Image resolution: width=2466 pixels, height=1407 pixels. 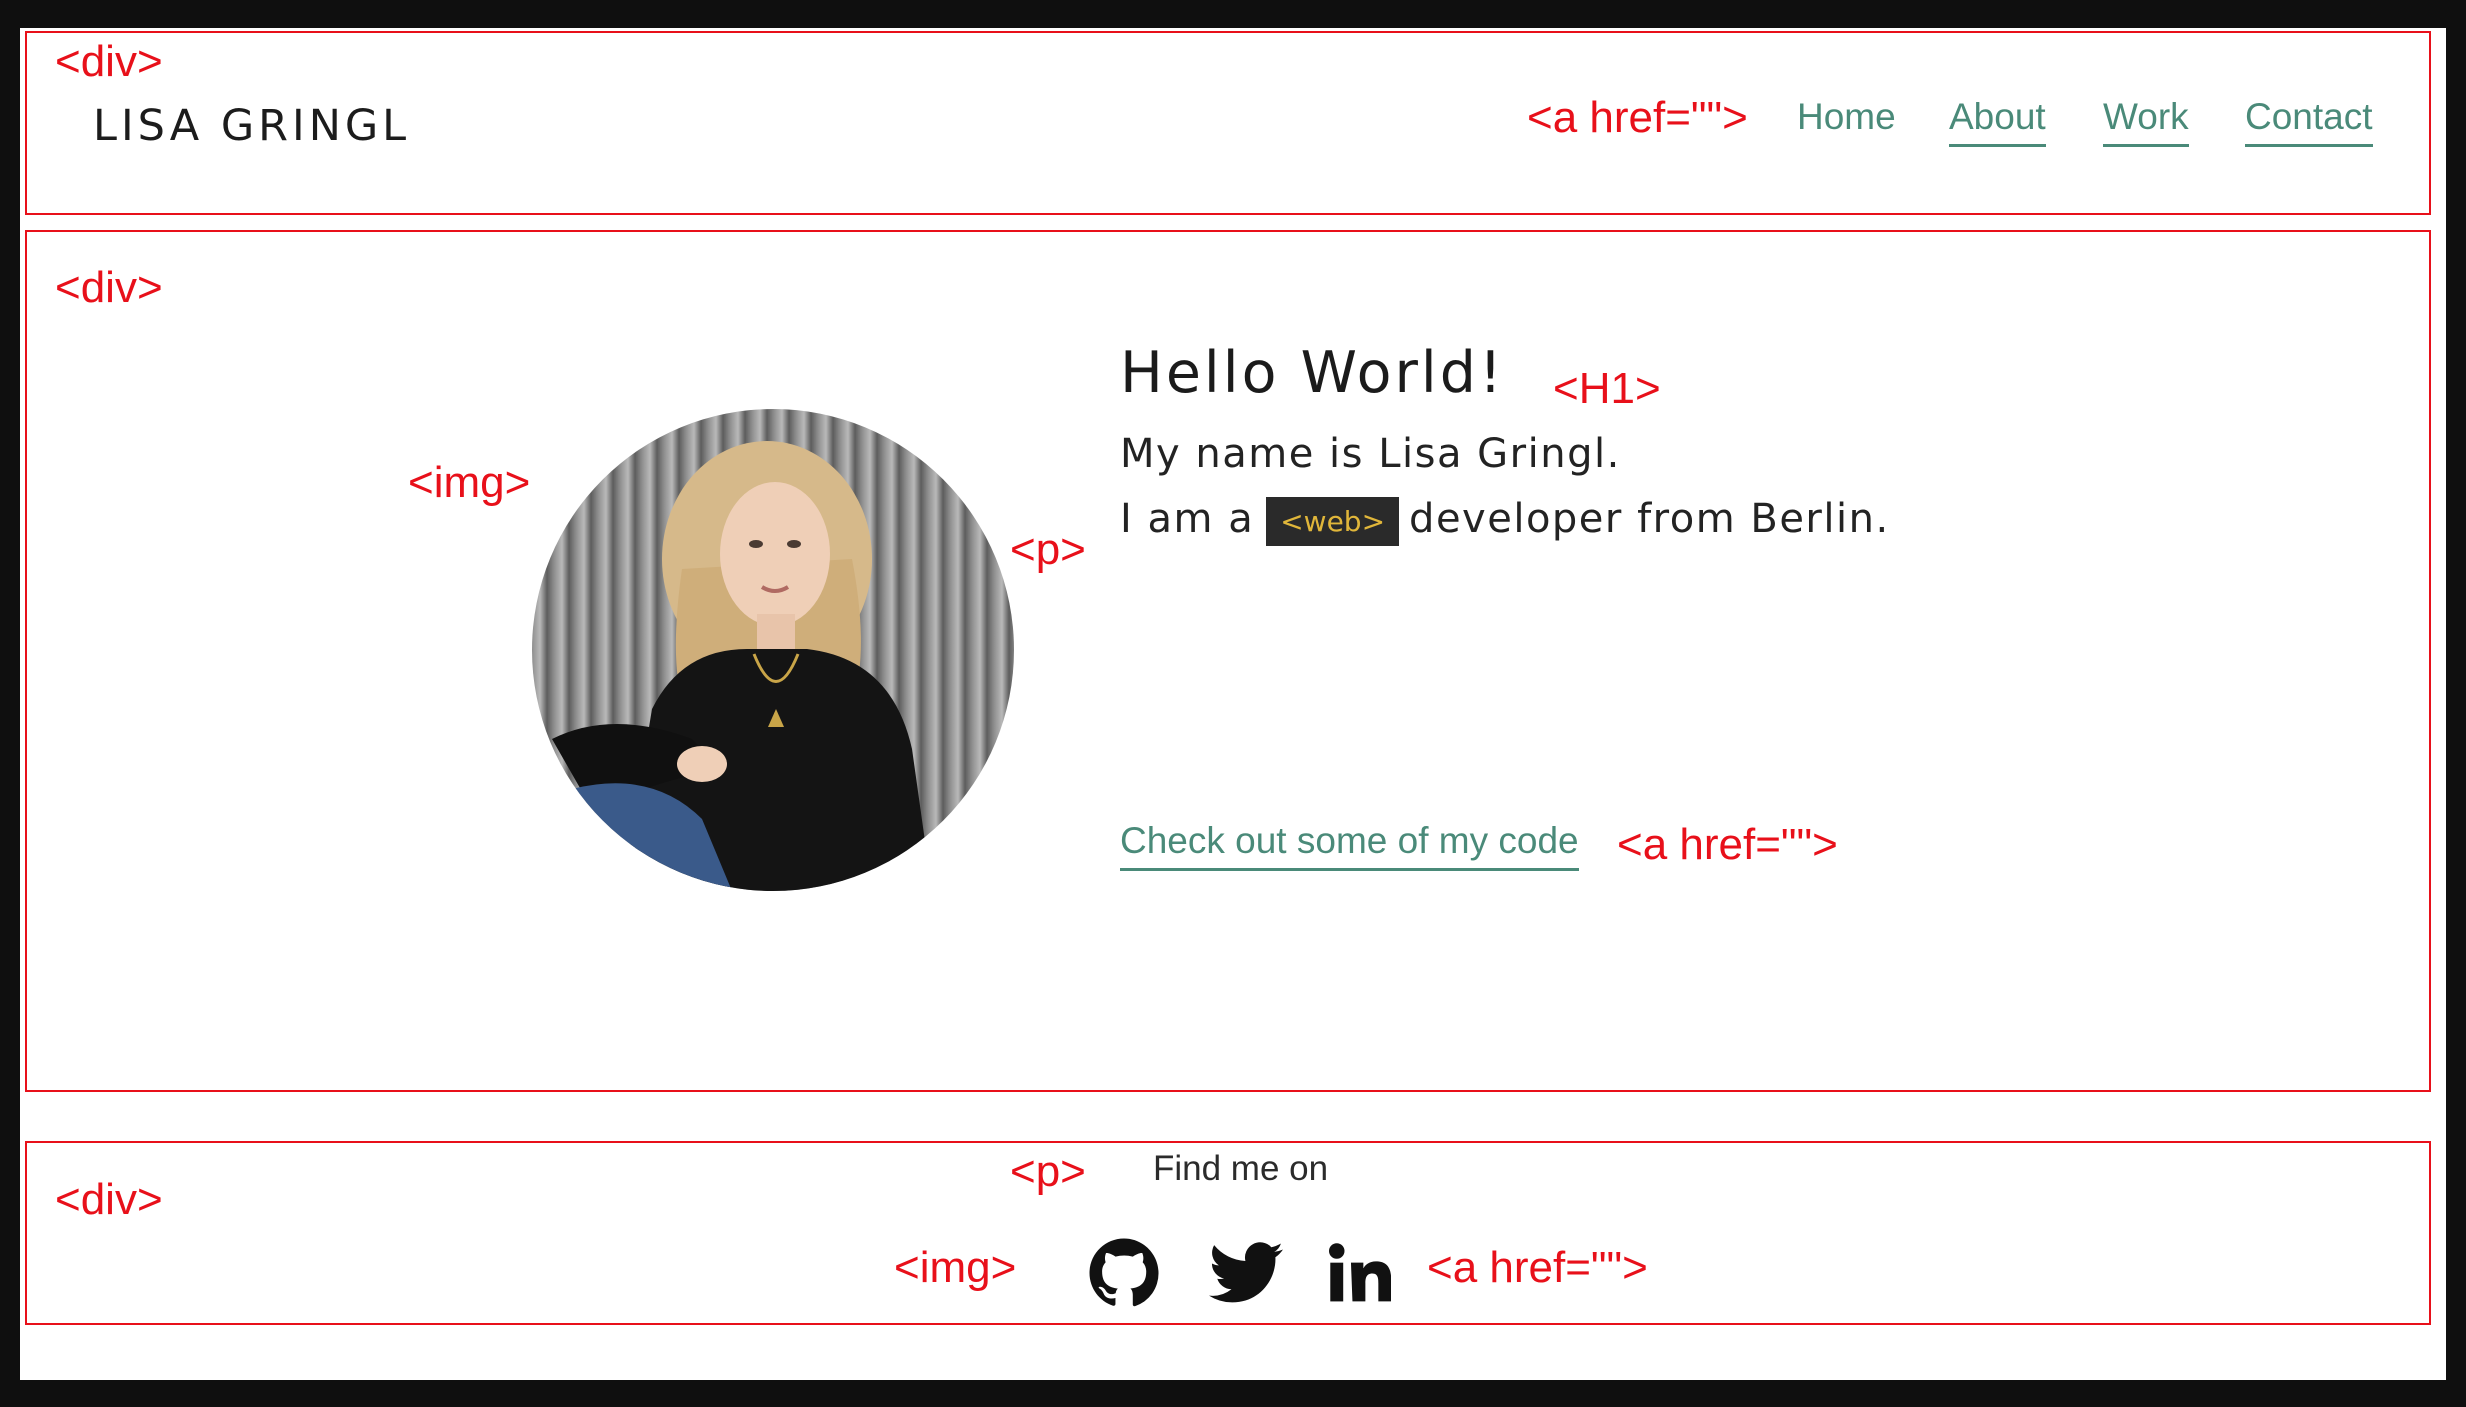 What do you see at coordinates (1997, 121) in the screenshot?
I see `nav-link-about: About` at bounding box center [1997, 121].